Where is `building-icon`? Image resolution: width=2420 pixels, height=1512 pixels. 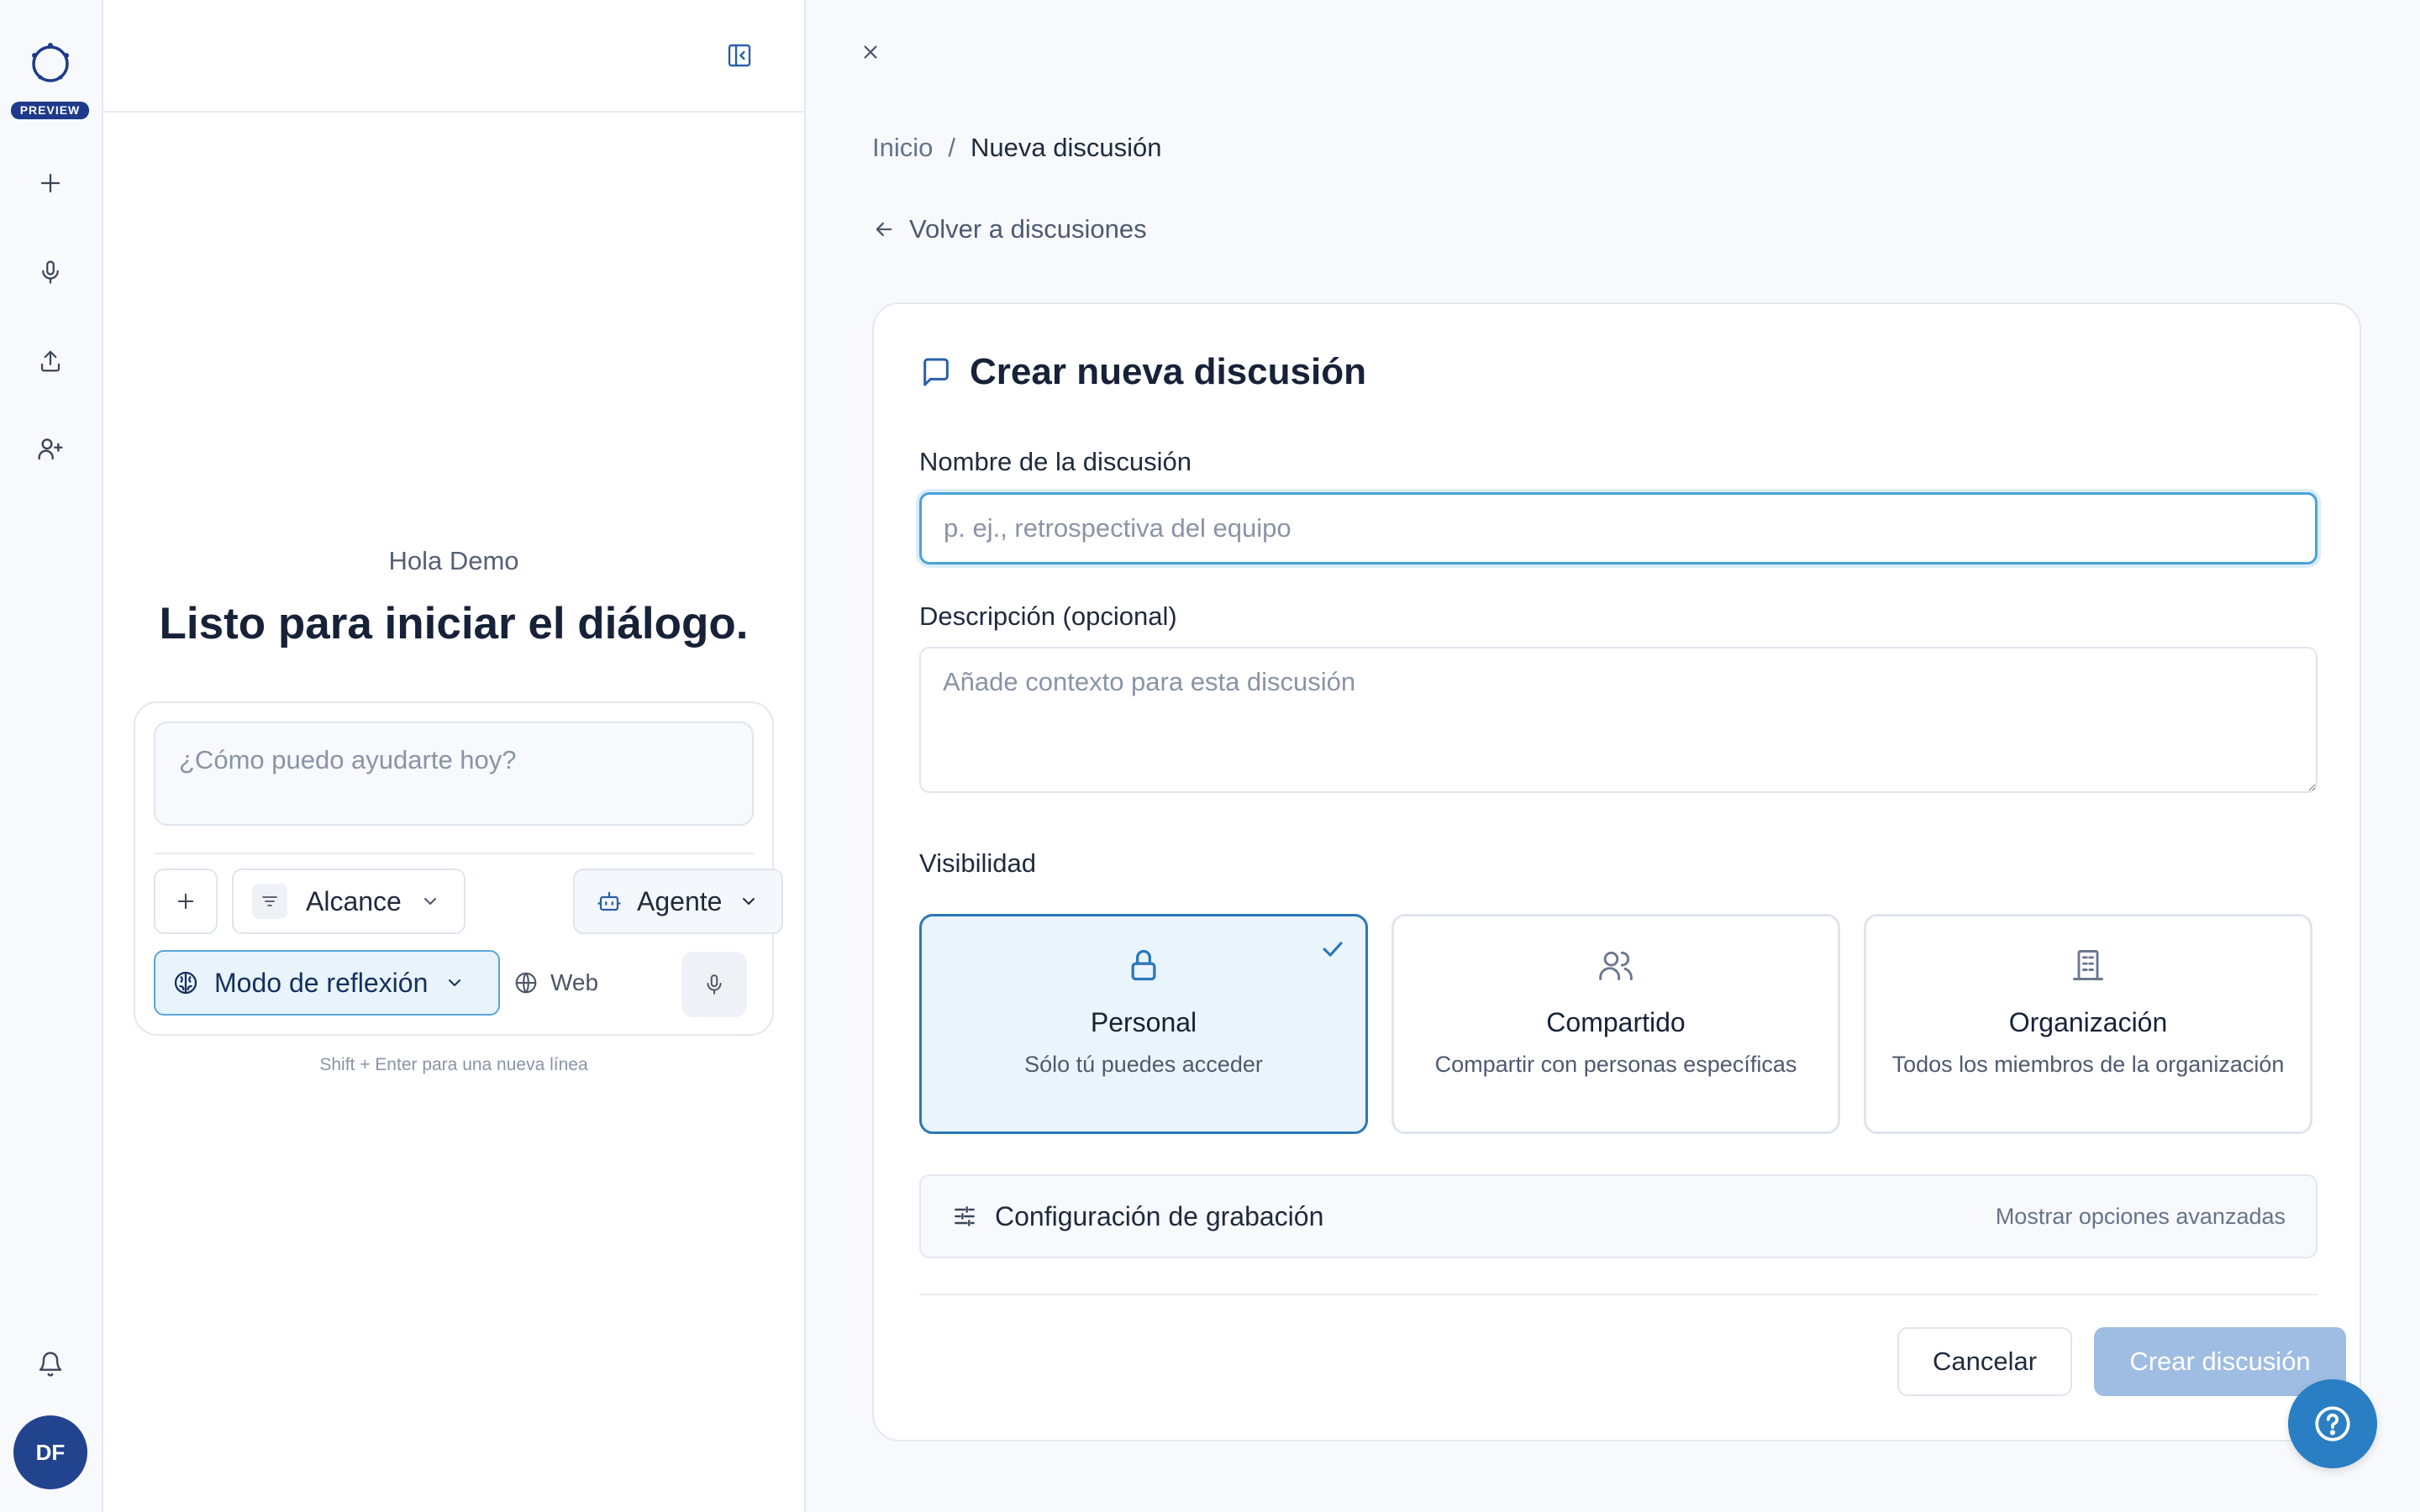 building-icon is located at coordinates (2088, 965).